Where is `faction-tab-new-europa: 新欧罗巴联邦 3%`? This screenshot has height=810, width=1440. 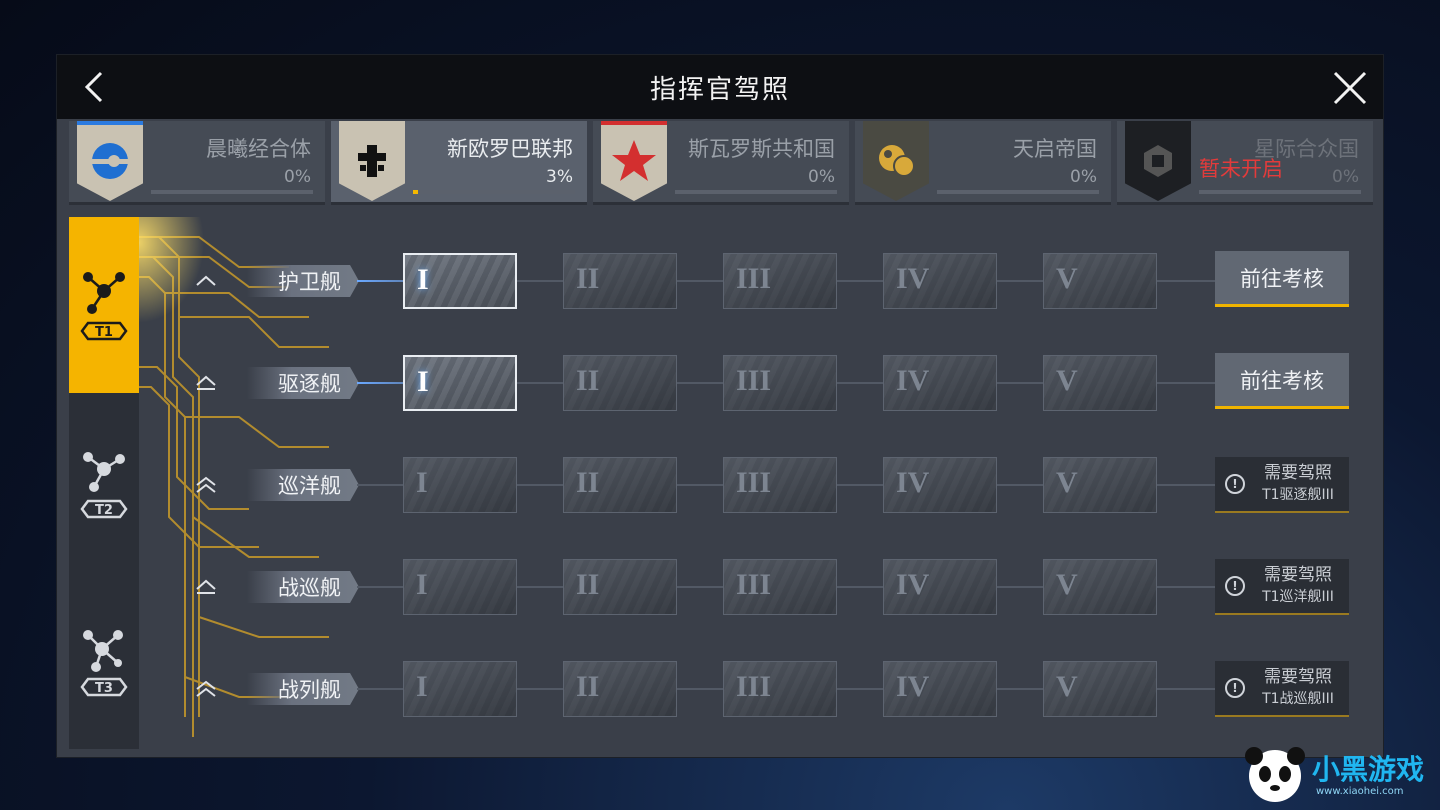
faction-tab-new-europa: 新欧罗巴联邦 3% is located at coordinates (459, 163).